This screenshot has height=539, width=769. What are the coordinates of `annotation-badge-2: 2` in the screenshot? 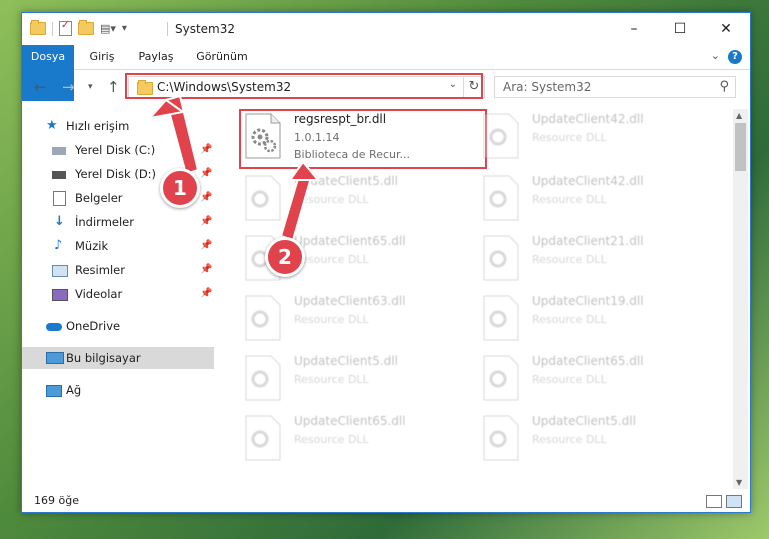 It's located at (285, 257).